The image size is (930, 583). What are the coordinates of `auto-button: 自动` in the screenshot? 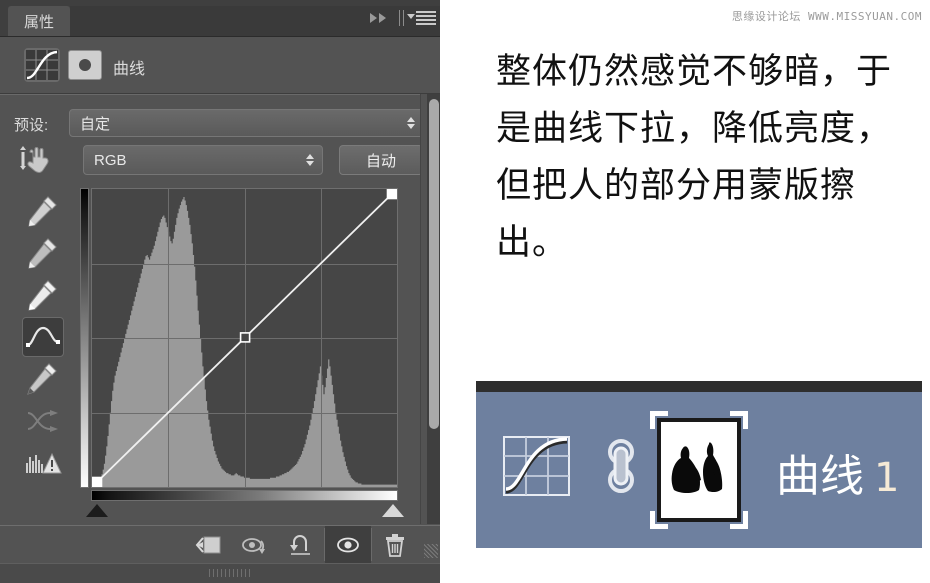 It's located at (381, 160).